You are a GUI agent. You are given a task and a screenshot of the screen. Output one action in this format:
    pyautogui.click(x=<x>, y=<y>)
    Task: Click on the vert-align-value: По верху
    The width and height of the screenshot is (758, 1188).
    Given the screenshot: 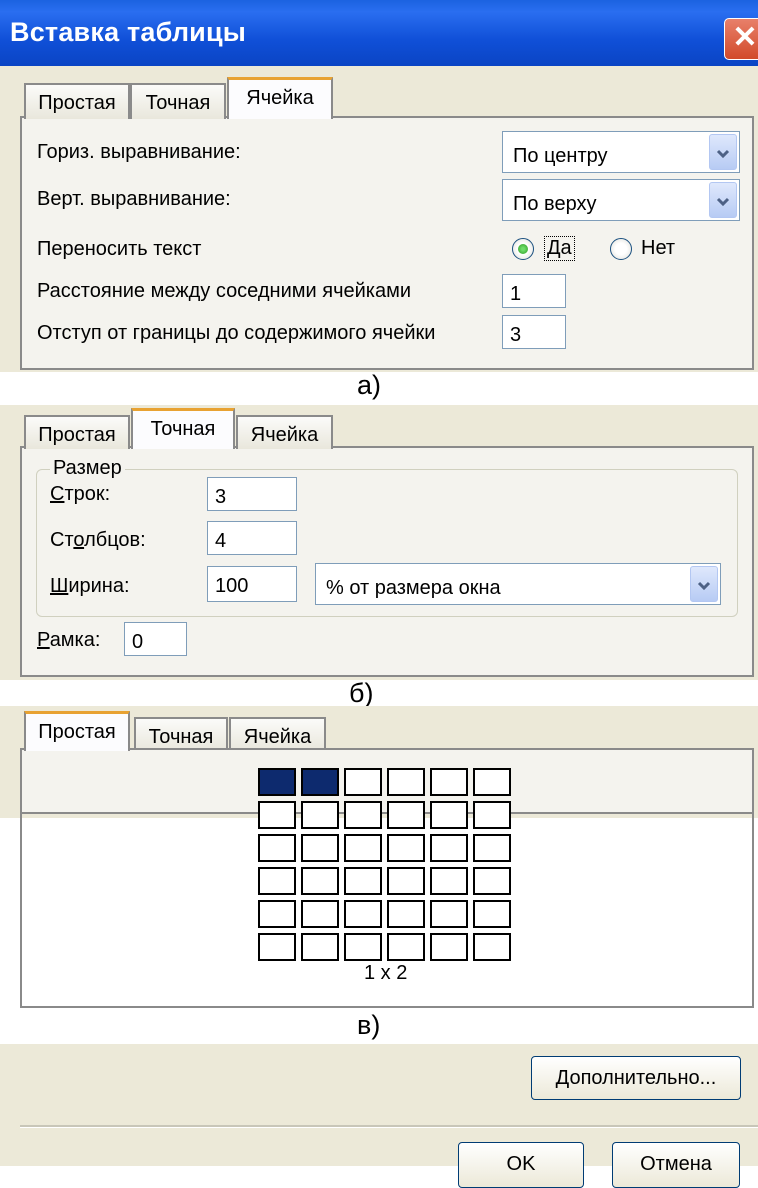 What is the action you would take?
    pyautogui.click(x=555, y=204)
    